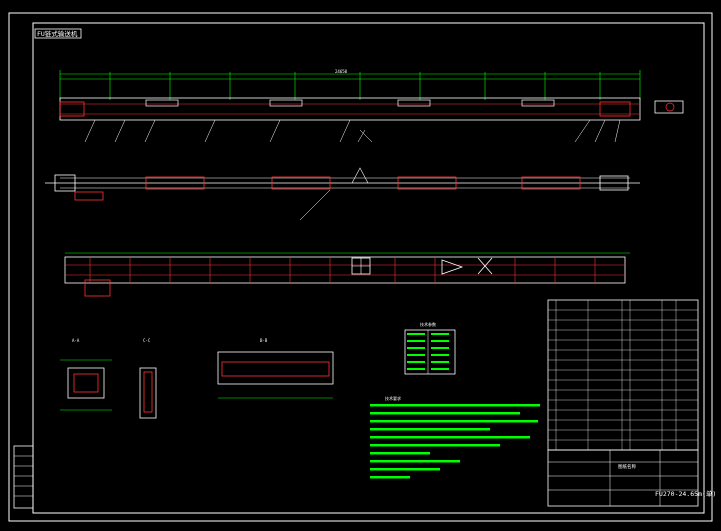 The width and height of the screenshot is (721, 531). Describe the element at coordinates (430, 348) in the screenshot. I see `parameter-table: 技术参数` at that location.